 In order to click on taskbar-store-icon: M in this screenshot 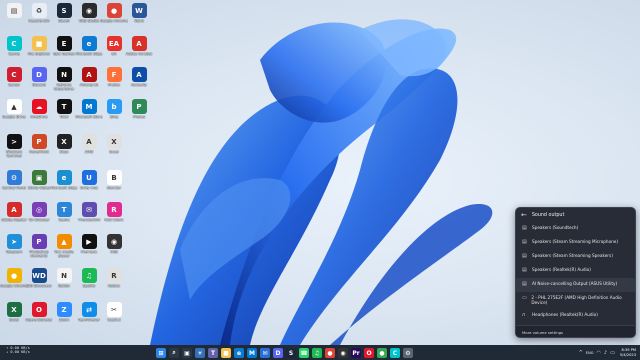, I will do `click(252, 353)`.